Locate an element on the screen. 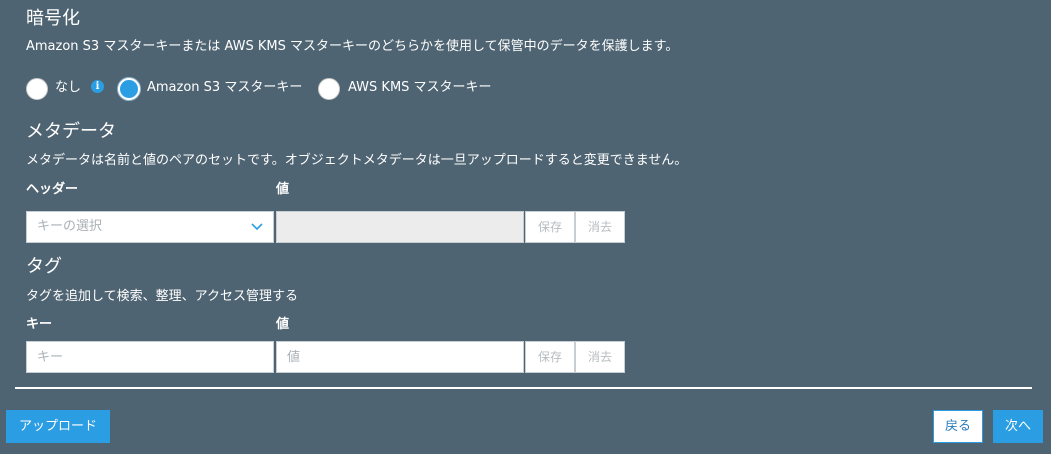 This screenshot has height=454, width=1051. radio-s3-master-key is located at coordinates (129, 89).